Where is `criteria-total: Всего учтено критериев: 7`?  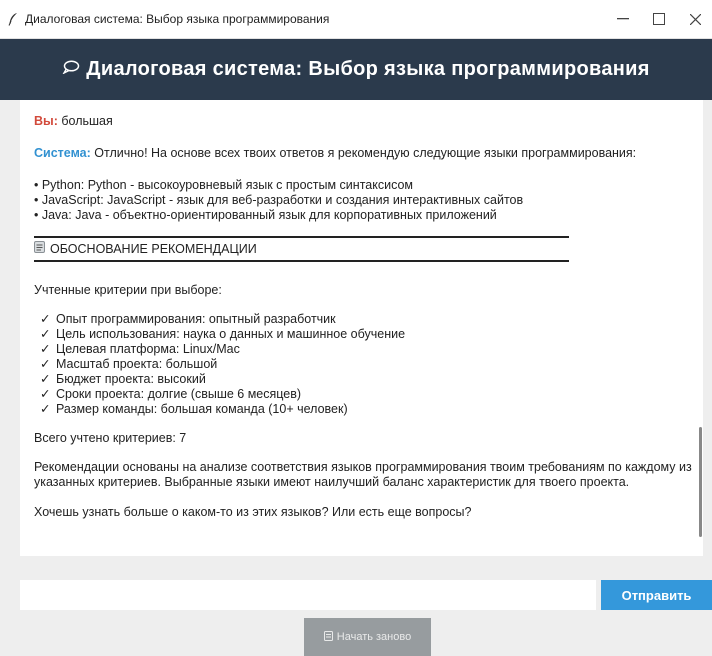 criteria-total: Всего учтено критериев: 7 is located at coordinates (110, 438).